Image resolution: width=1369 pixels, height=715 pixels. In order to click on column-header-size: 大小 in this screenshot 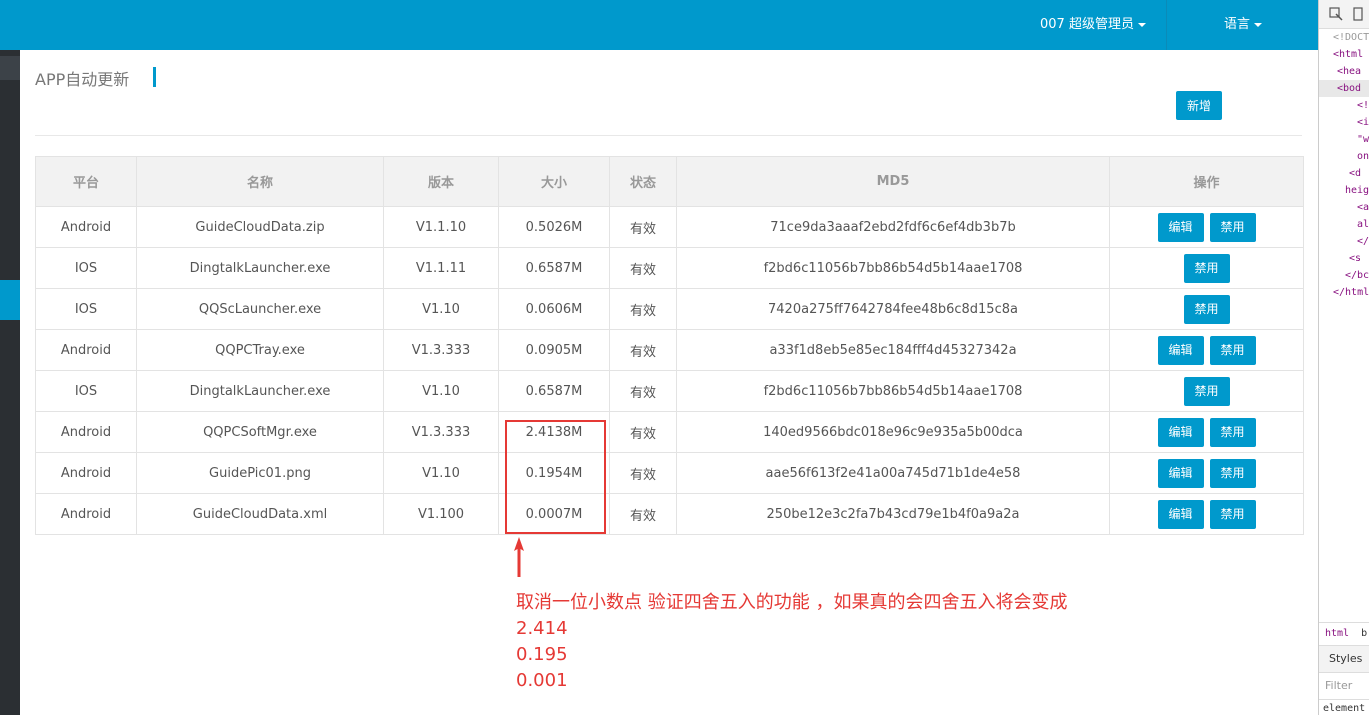, I will do `click(554, 181)`.